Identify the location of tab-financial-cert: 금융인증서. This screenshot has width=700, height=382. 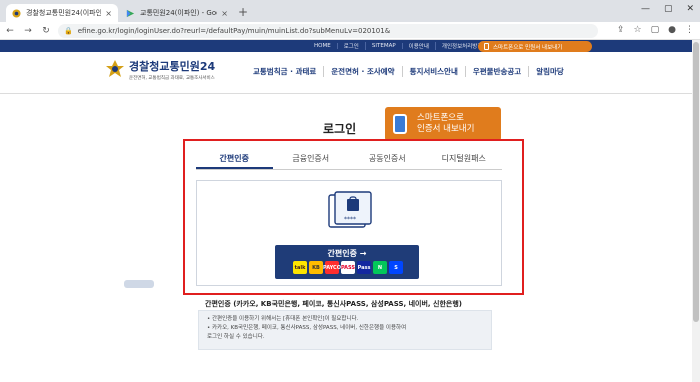
(311, 160).